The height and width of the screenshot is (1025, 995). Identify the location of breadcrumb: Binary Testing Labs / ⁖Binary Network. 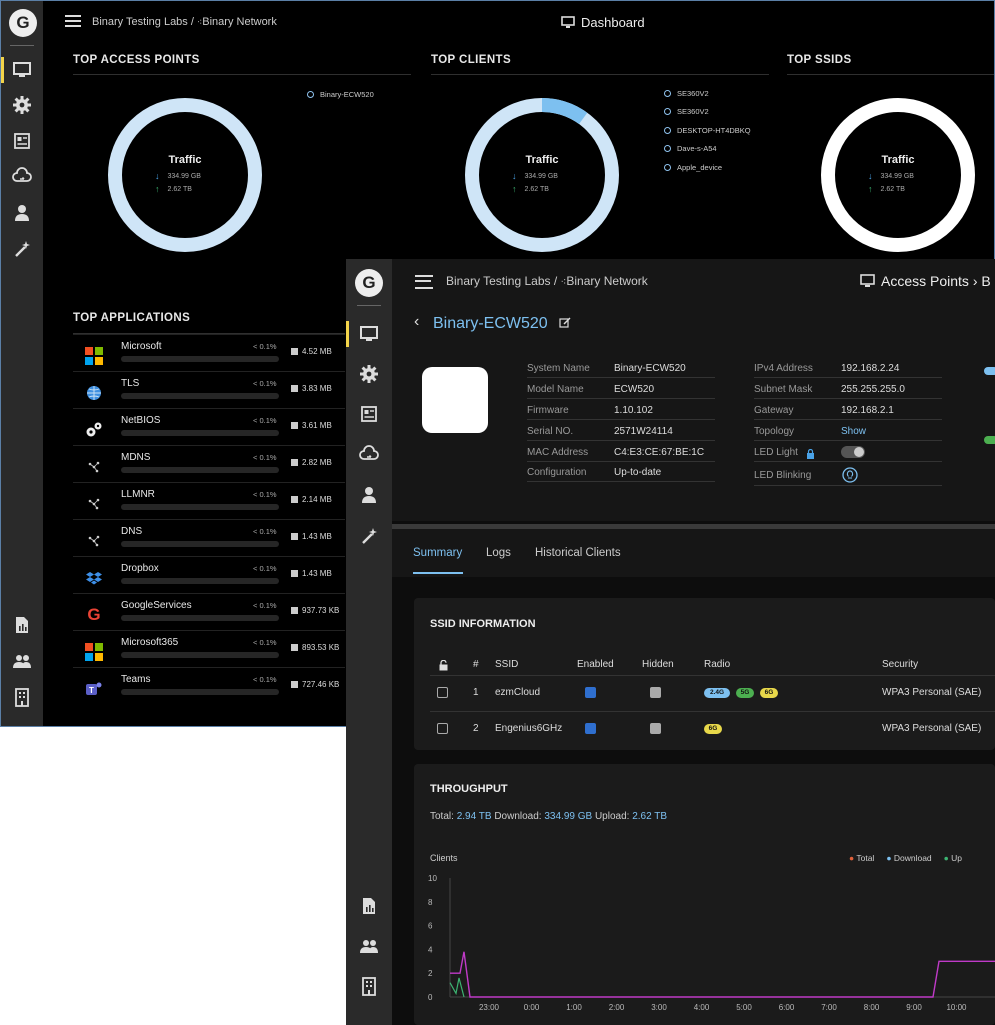
(184, 22).